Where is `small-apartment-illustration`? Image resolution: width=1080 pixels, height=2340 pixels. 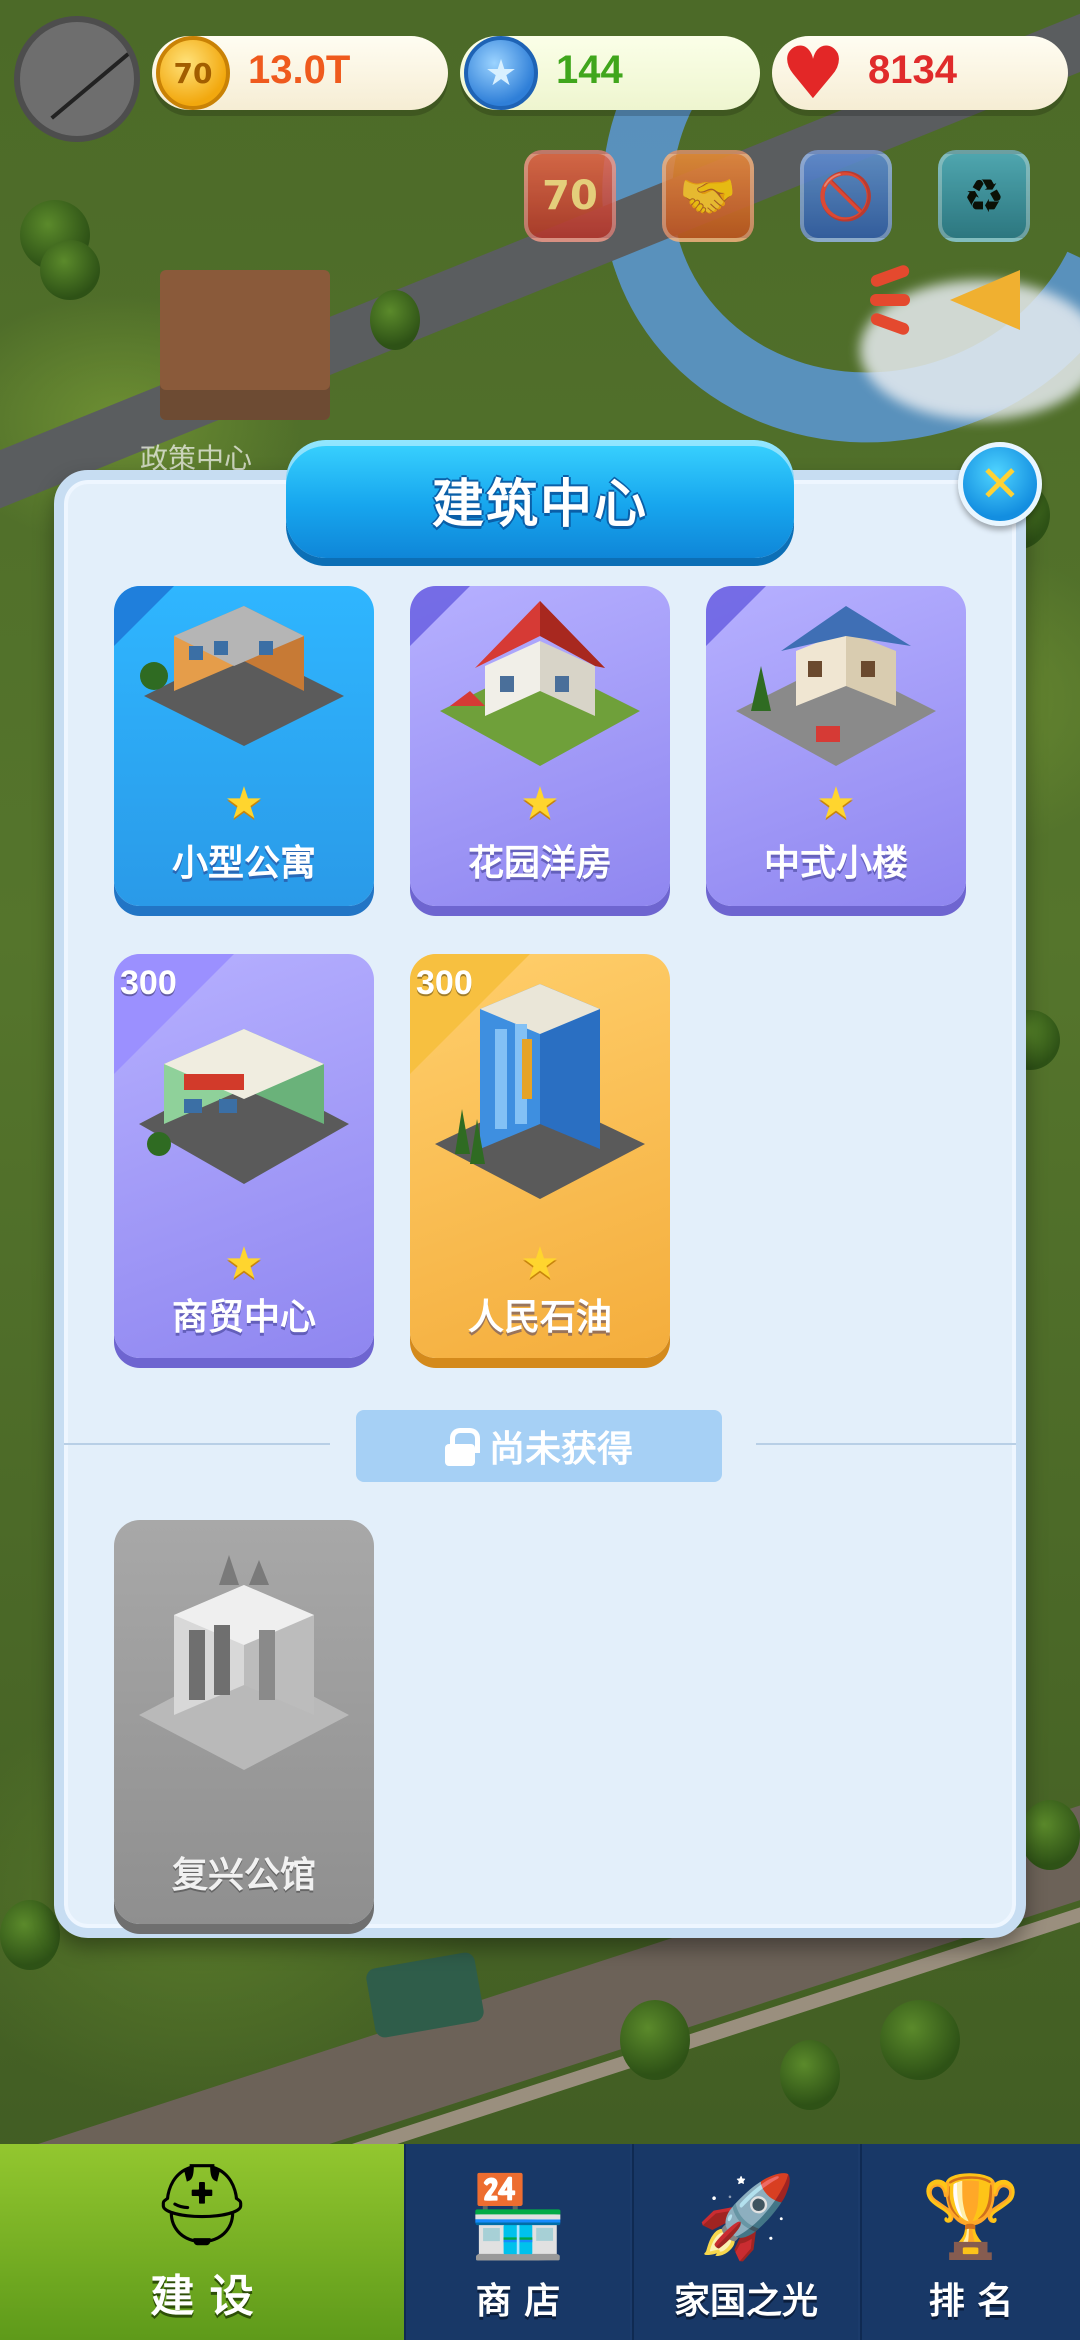
small-apartment-illustration is located at coordinates (242, 676).